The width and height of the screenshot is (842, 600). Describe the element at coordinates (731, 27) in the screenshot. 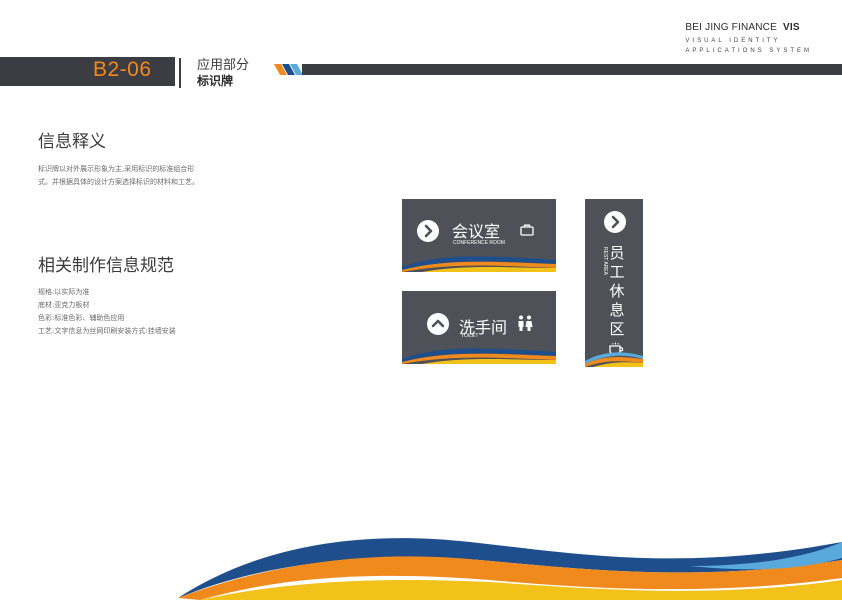

I see `brand-name: BEI JING FINANCE` at that location.